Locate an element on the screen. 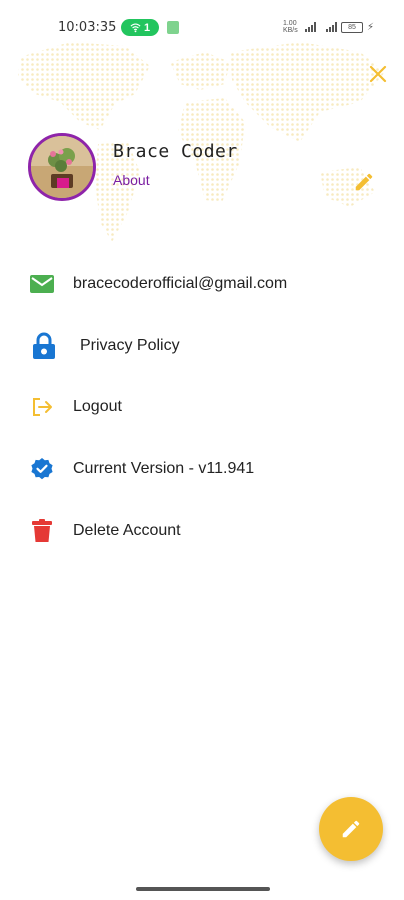 The height and width of the screenshot is (900, 404). trash-icon is located at coordinates (42, 531).